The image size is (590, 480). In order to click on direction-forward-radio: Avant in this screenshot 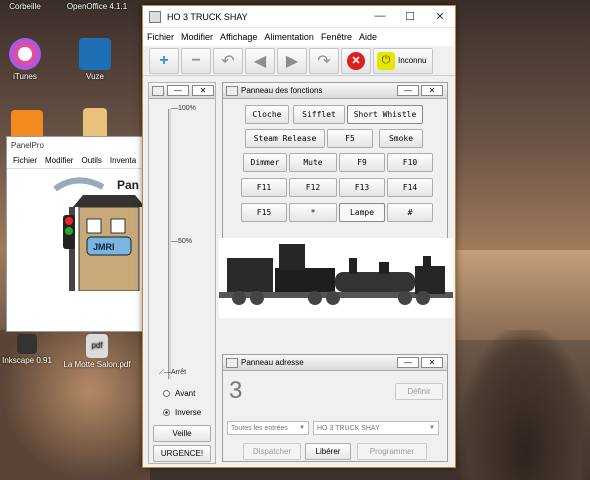, I will do `click(179, 393)`.